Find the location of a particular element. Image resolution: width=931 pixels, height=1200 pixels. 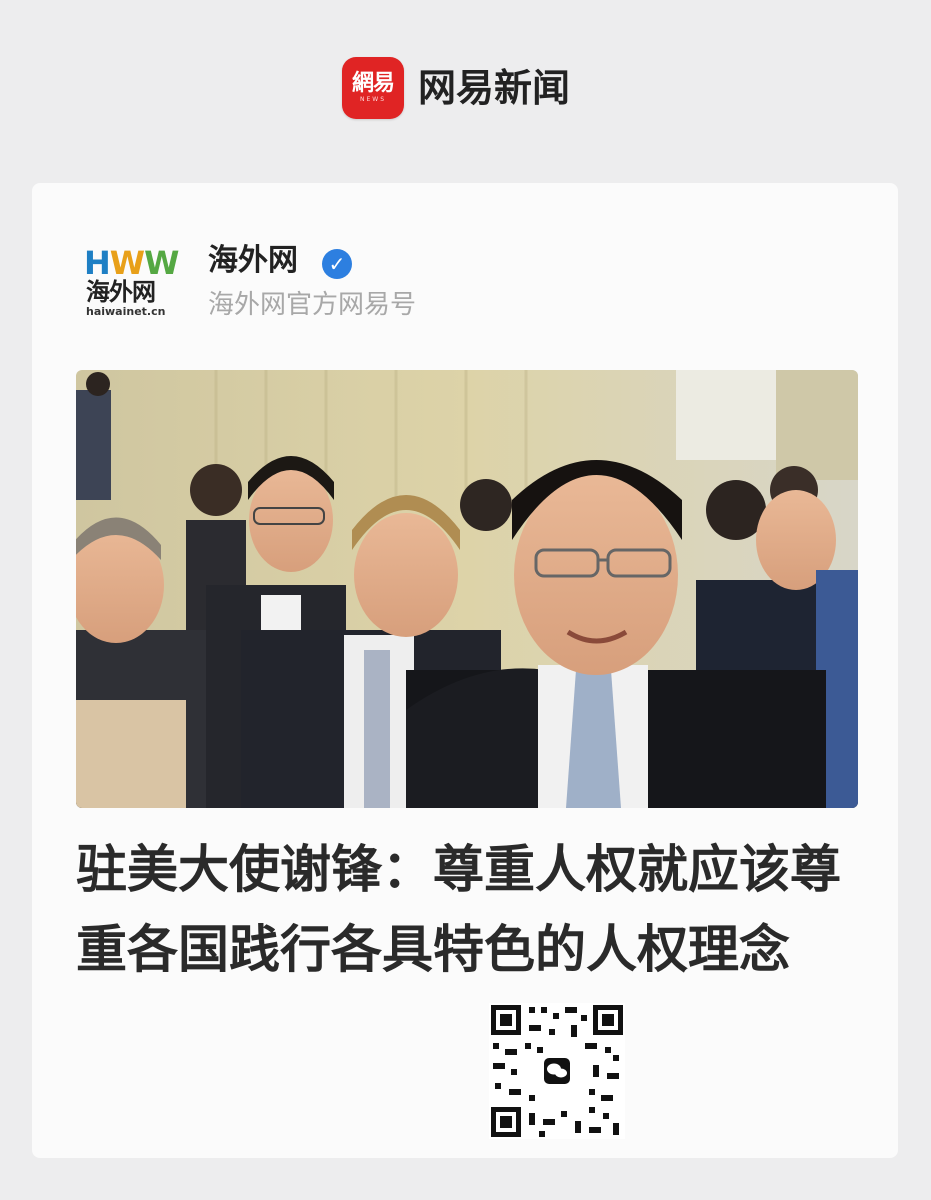

wechat-icon is located at coordinates (557, 1071).